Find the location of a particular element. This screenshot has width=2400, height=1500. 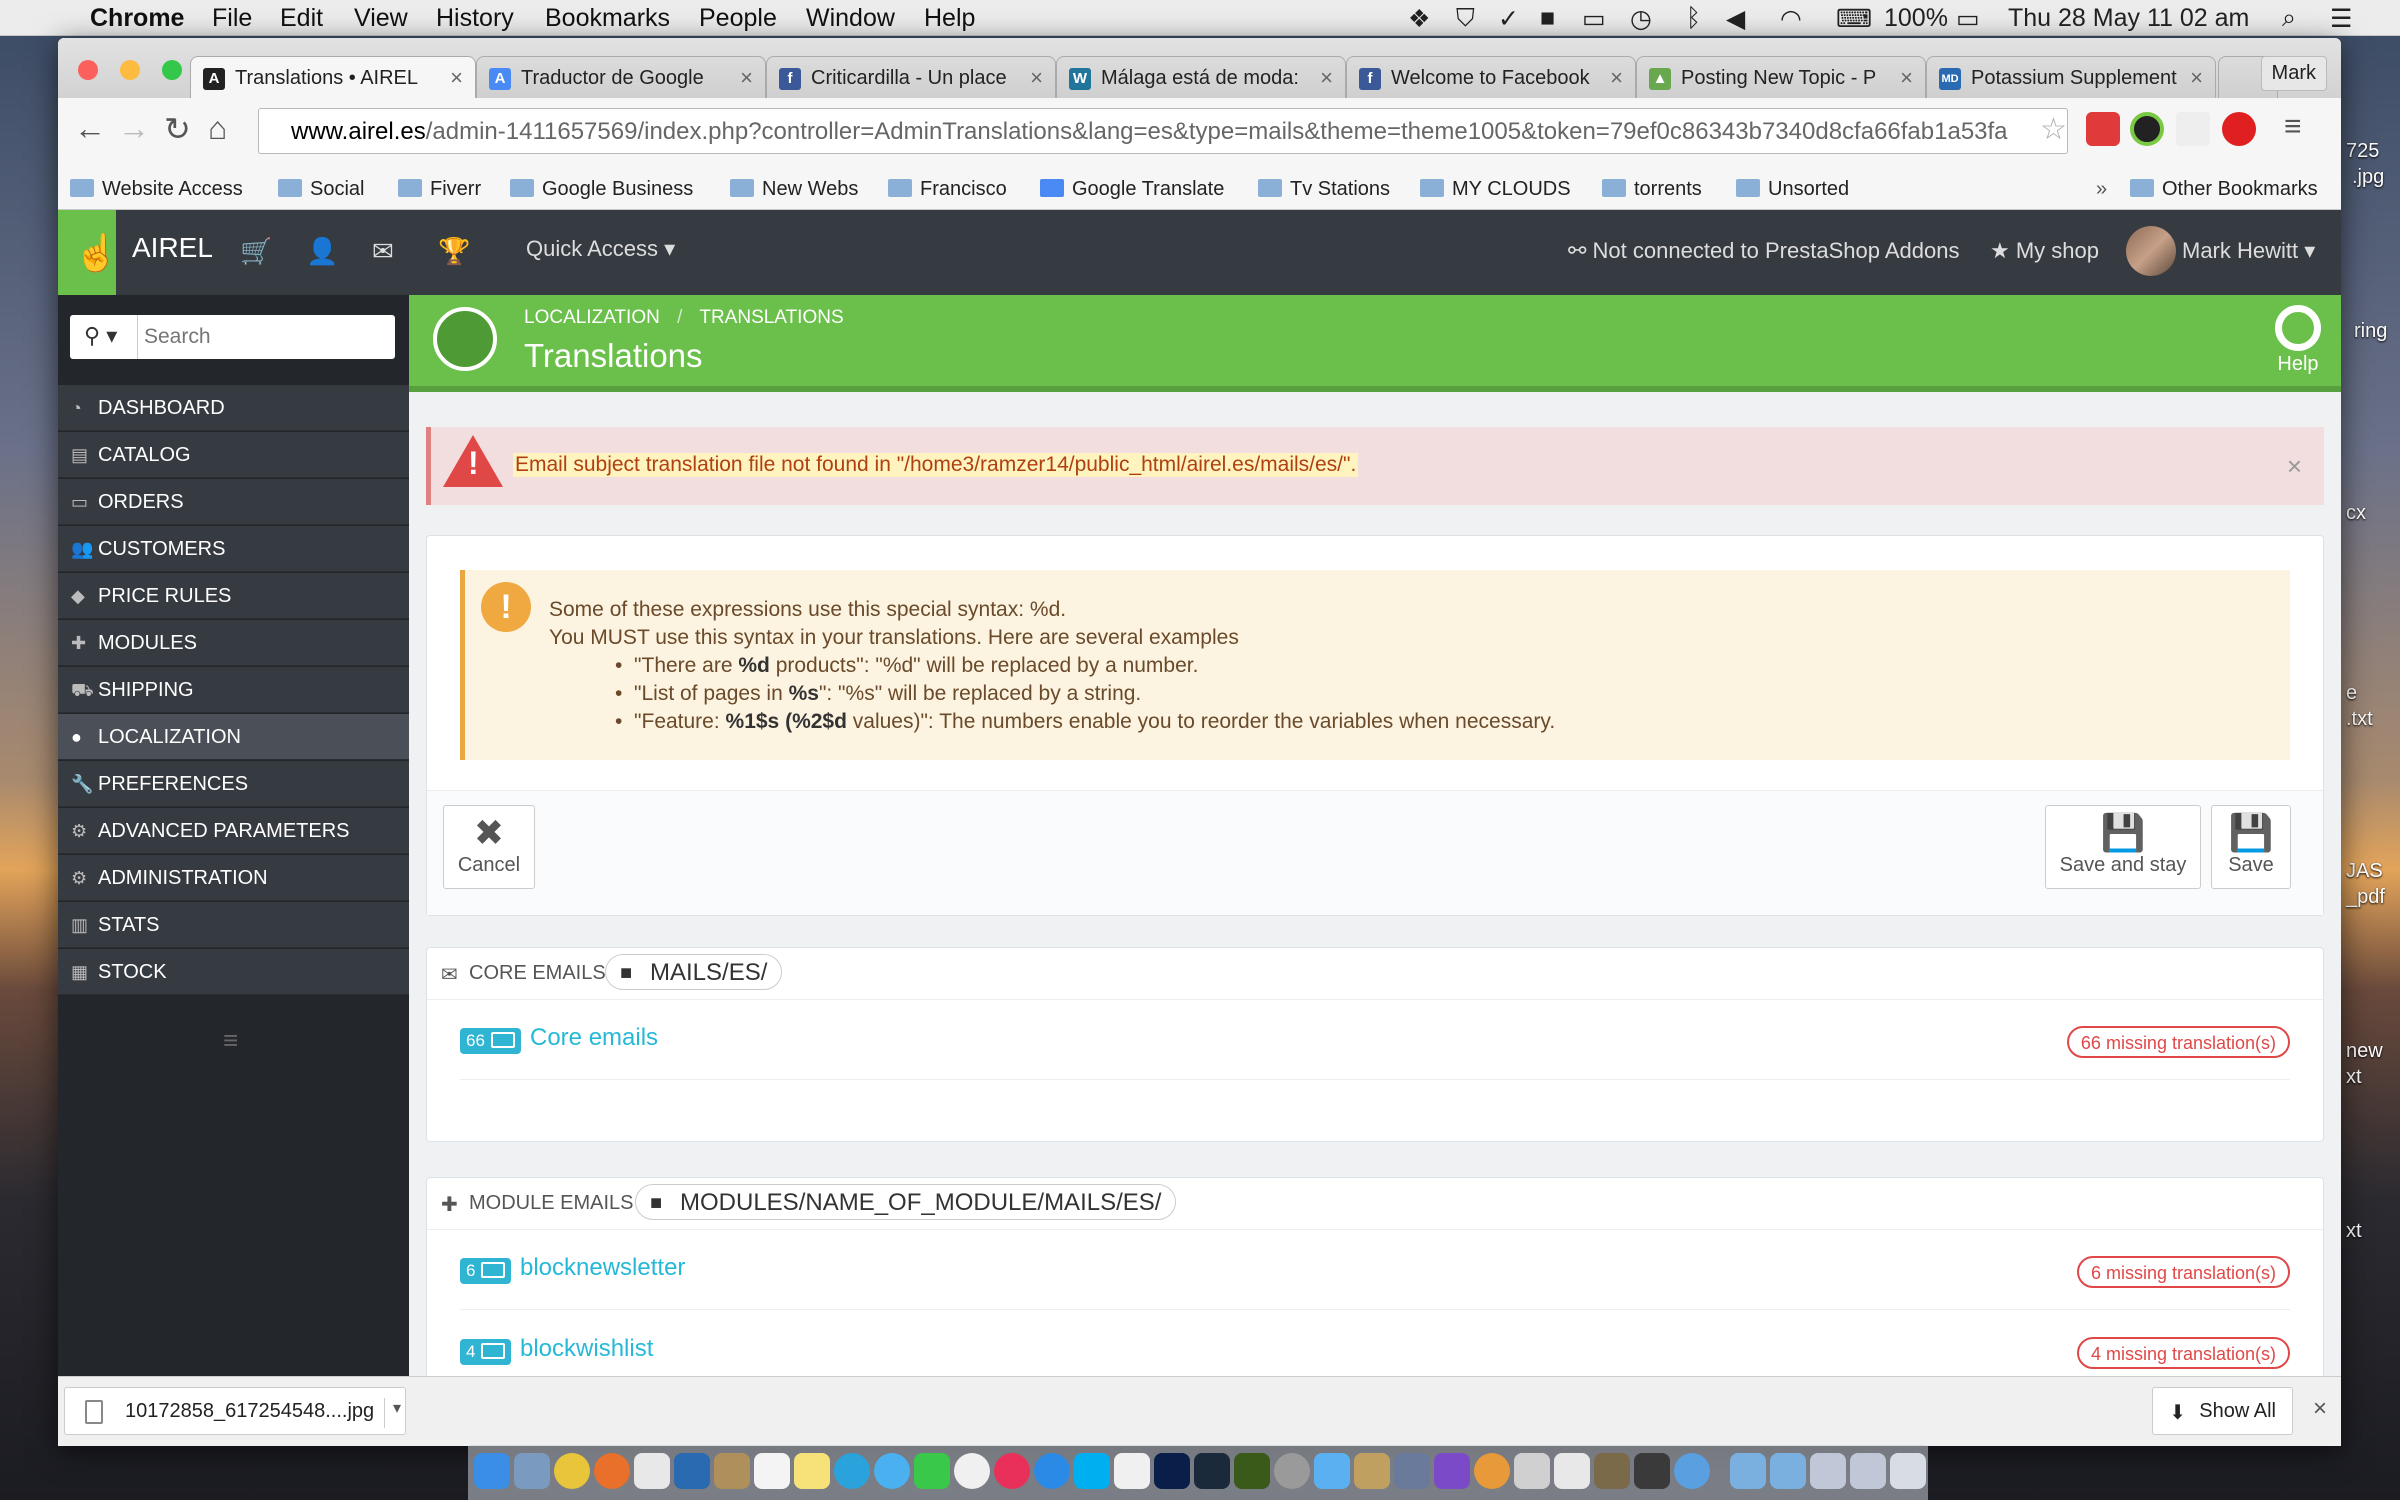

time-machine-icon: ◷ is located at coordinates (1641, 19).